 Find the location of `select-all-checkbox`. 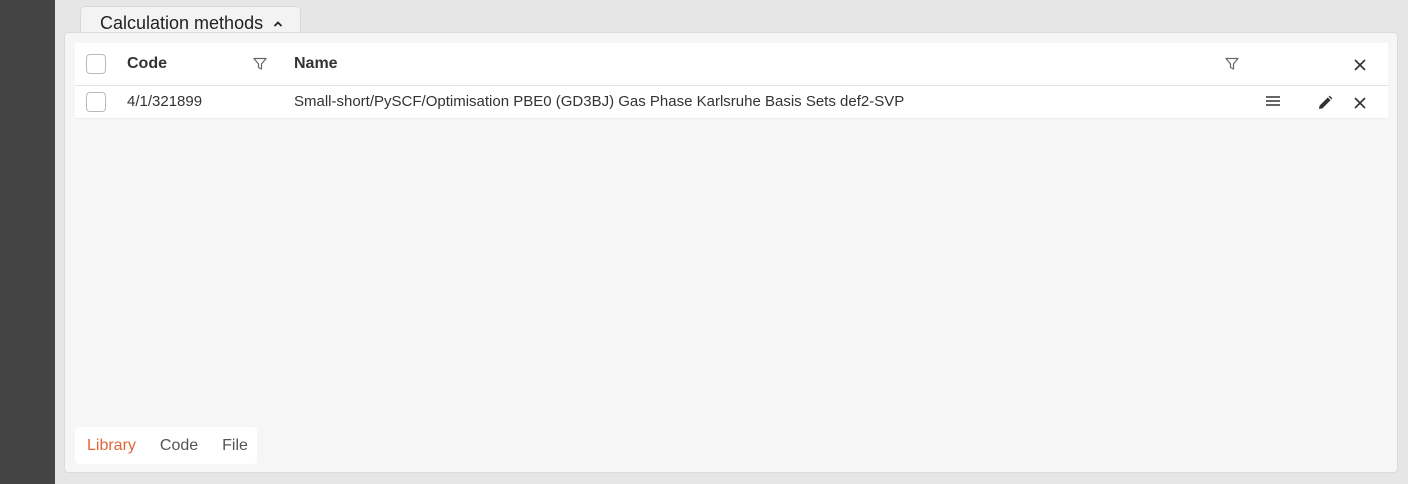

select-all-checkbox is located at coordinates (96, 64).